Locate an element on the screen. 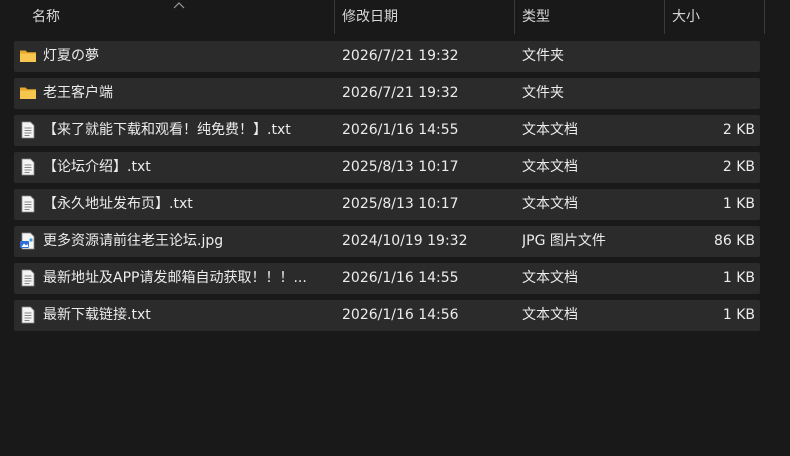  file-date: 2024/10/19 19:32 is located at coordinates (405, 241).